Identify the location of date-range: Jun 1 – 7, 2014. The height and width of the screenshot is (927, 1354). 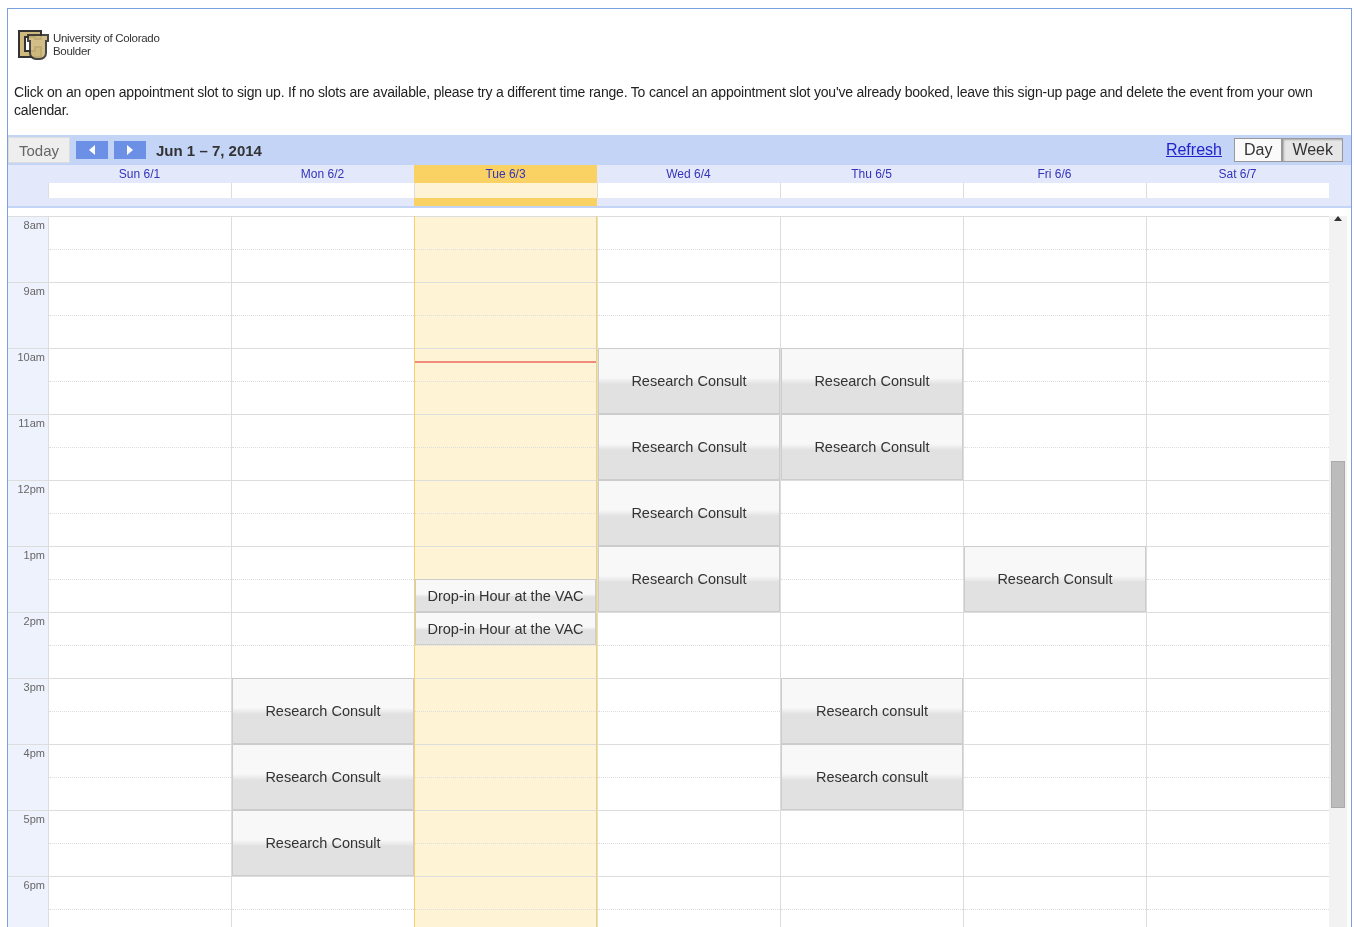
(209, 150).